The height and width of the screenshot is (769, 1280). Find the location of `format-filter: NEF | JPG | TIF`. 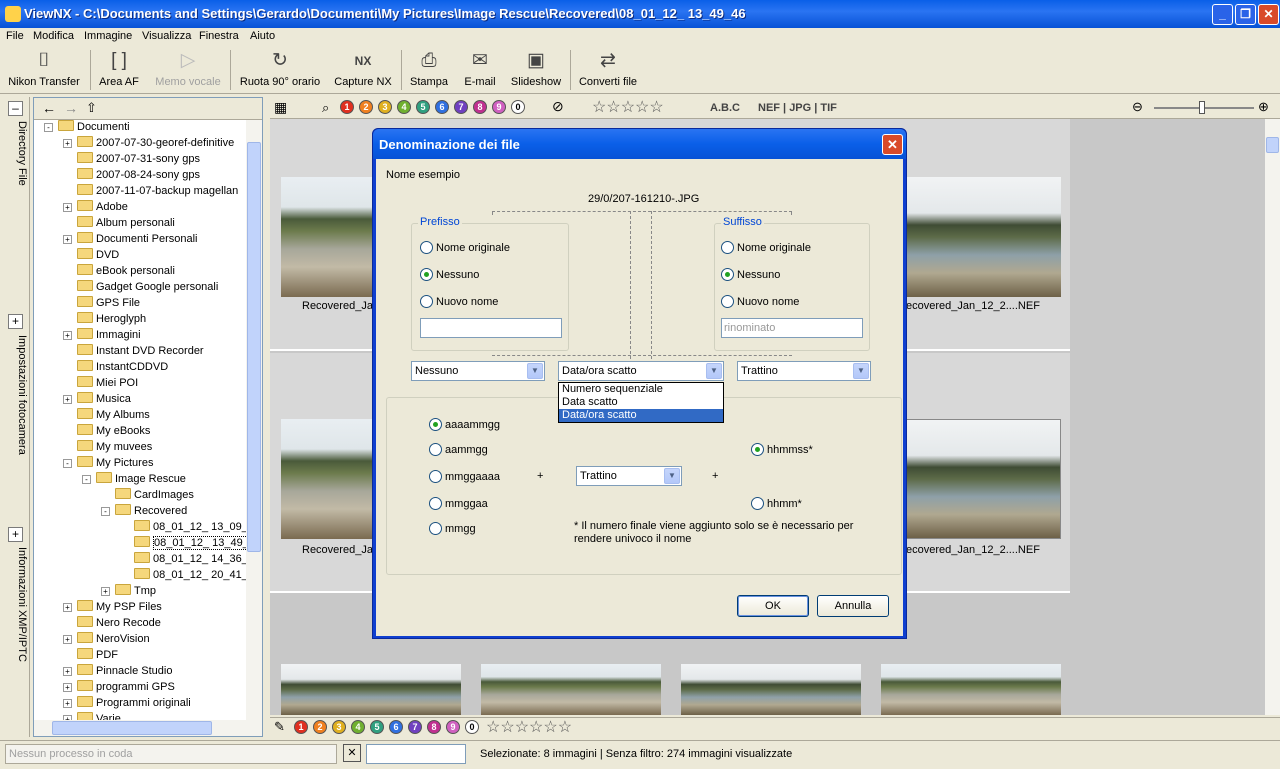

format-filter: NEF | JPG | TIF is located at coordinates (797, 108).